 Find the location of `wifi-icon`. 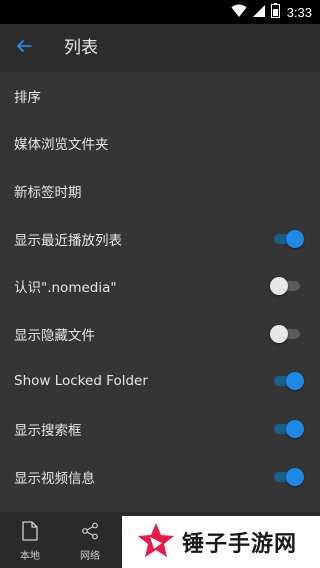

wifi-icon is located at coordinates (239, 12).